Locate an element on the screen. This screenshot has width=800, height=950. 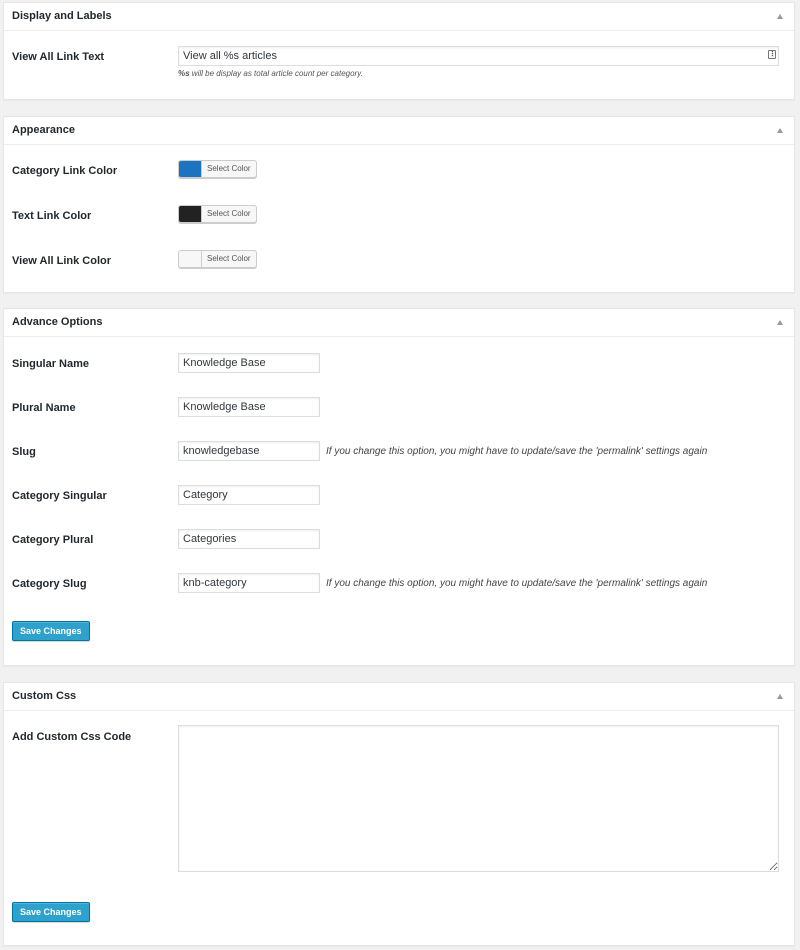
panel-header: Display and Labels is located at coordinates (399, 17).